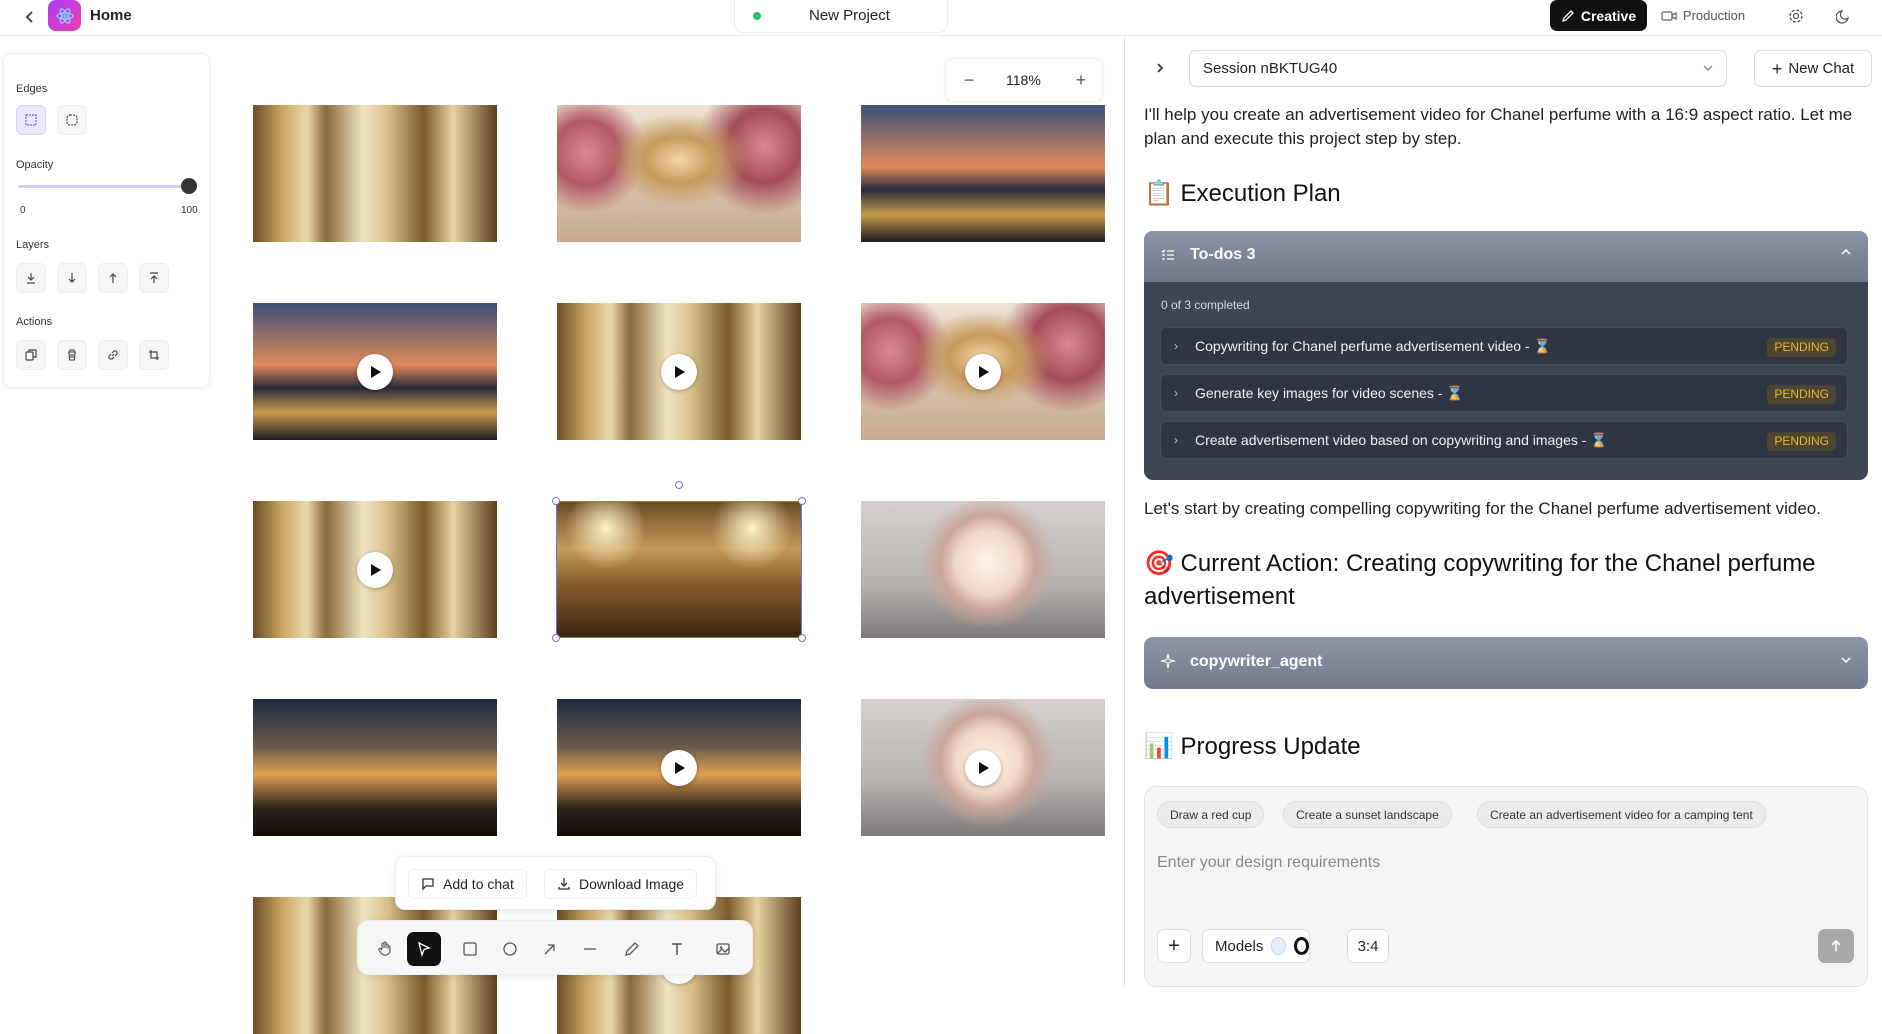  What do you see at coordinates (1278, 946) in the screenshot?
I see `model-avatar-icon` at bounding box center [1278, 946].